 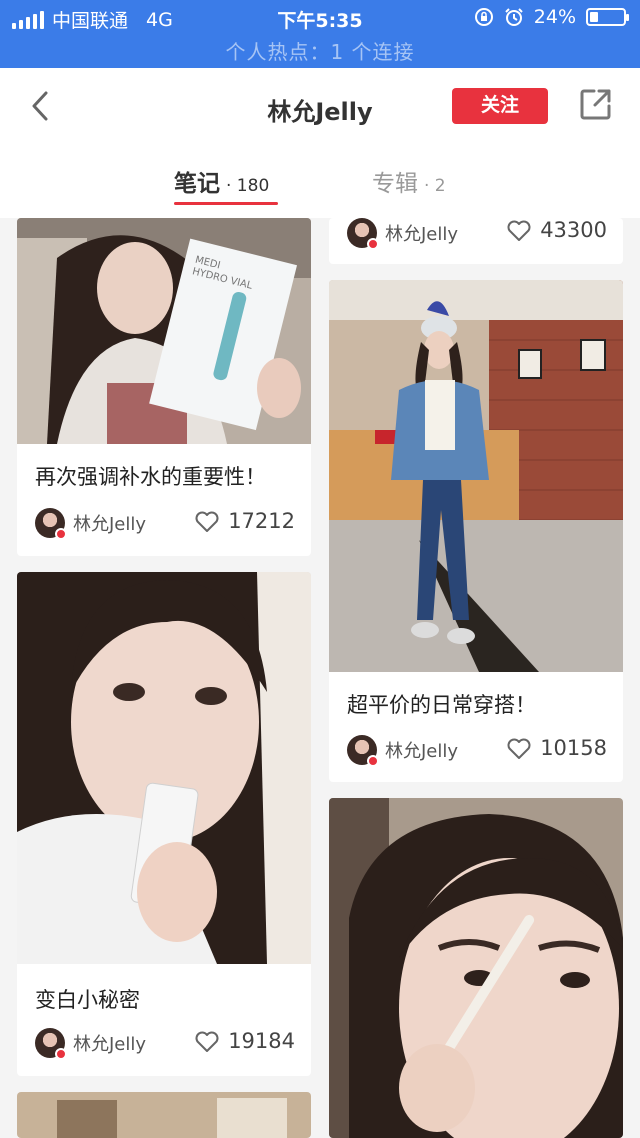 I want to click on note-photo: MEDI HYDRO VIAL, so click(x=164, y=331).